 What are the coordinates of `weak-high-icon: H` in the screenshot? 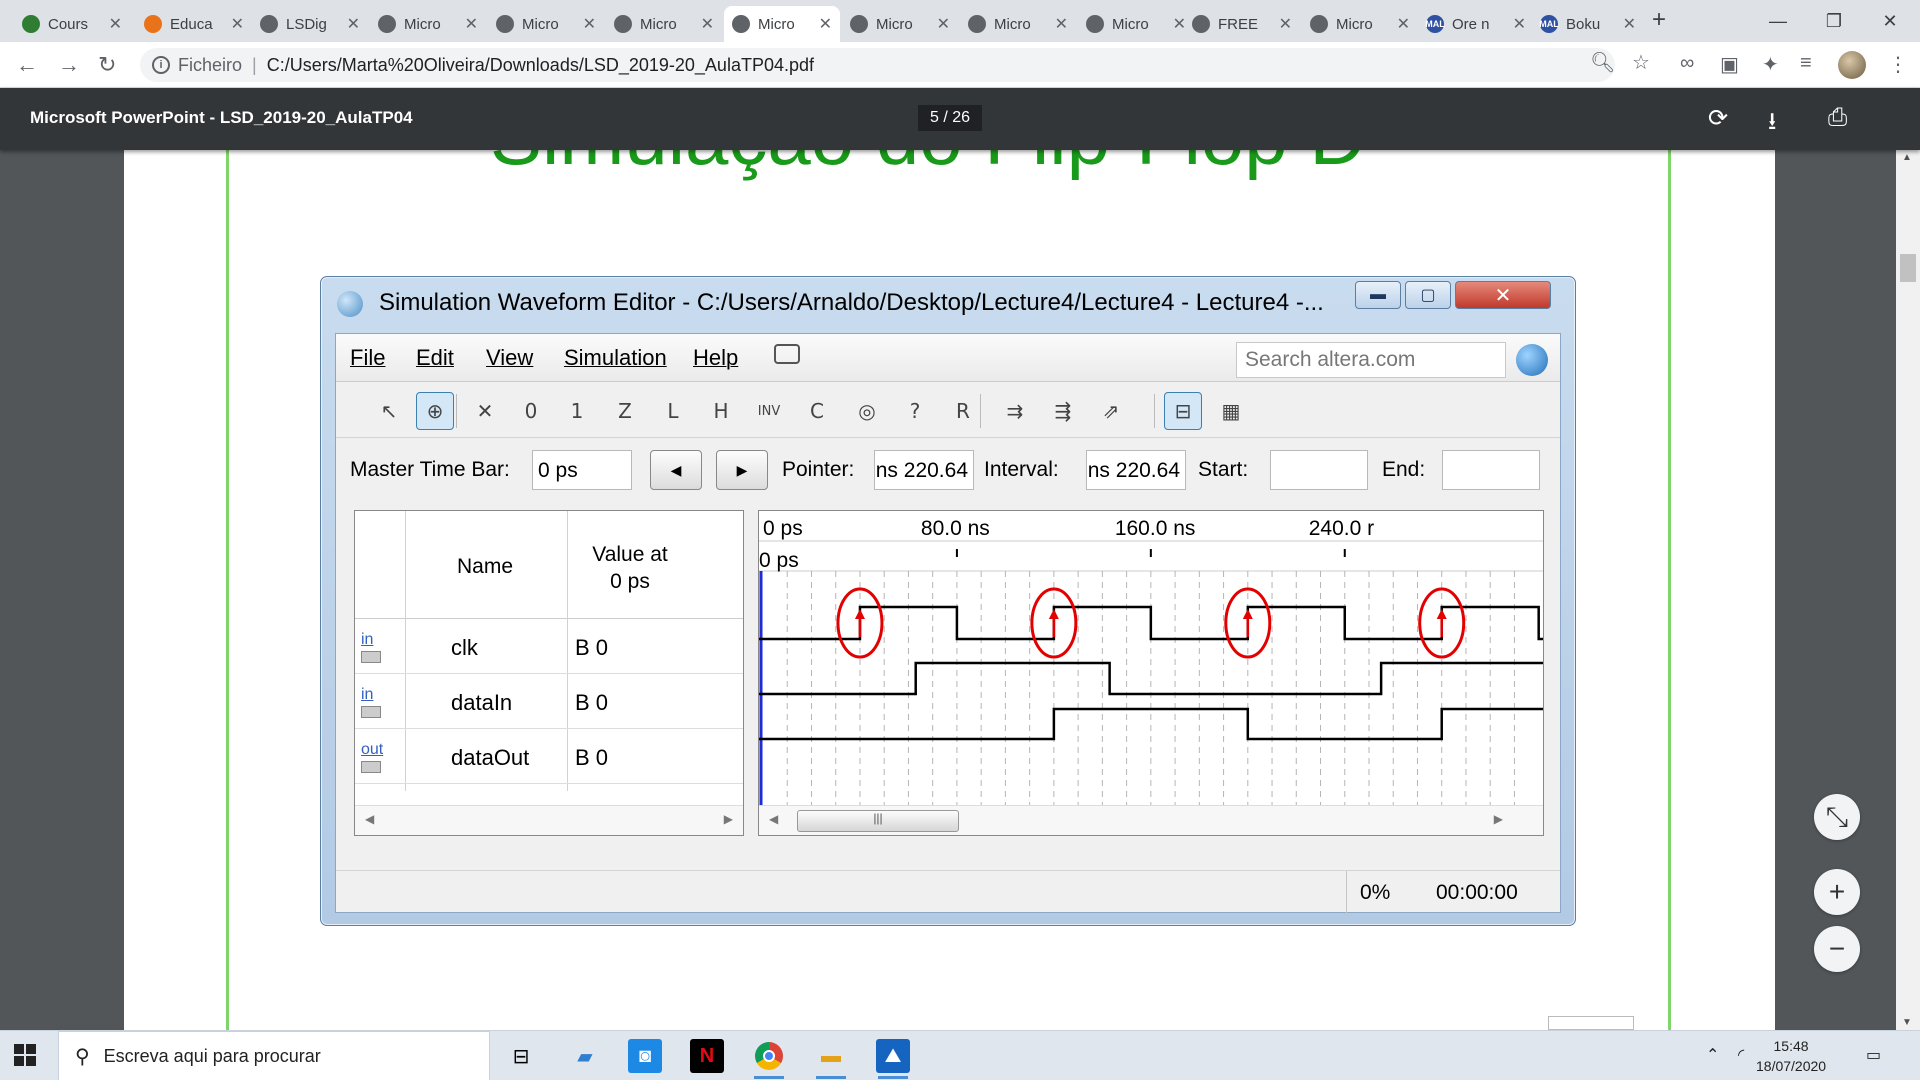 It's located at (721, 411).